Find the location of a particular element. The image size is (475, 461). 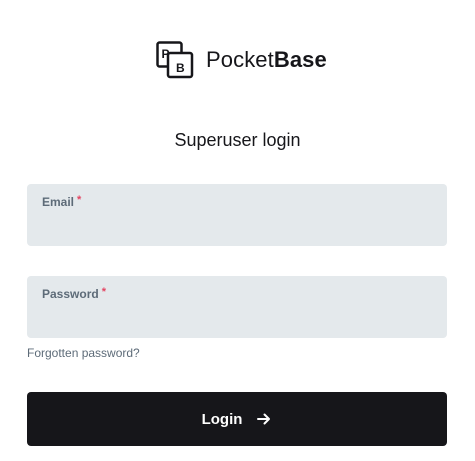

forgot-password-link: Forgotten password? is located at coordinates (83, 353).